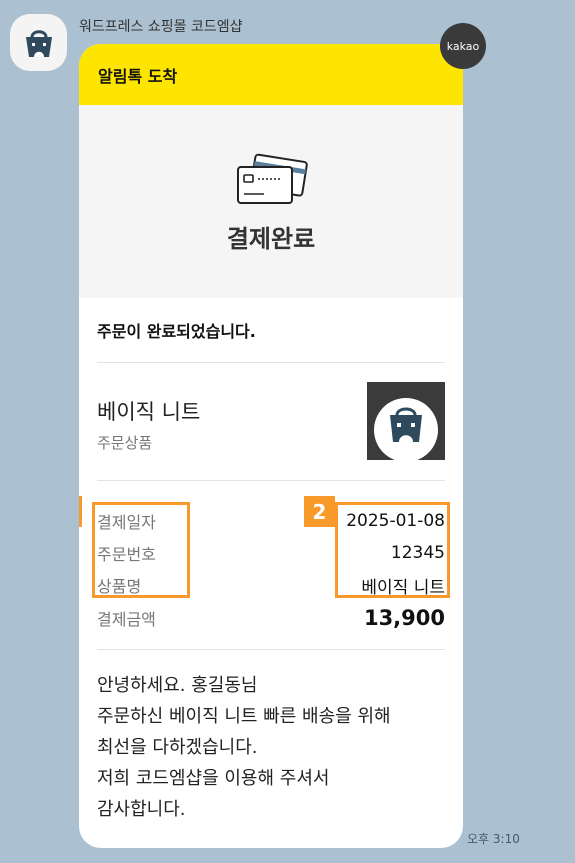 This screenshot has width=575, height=863. Describe the element at coordinates (493, 839) in the screenshot. I see `message-timestamp: 오후 3:10` at that location.